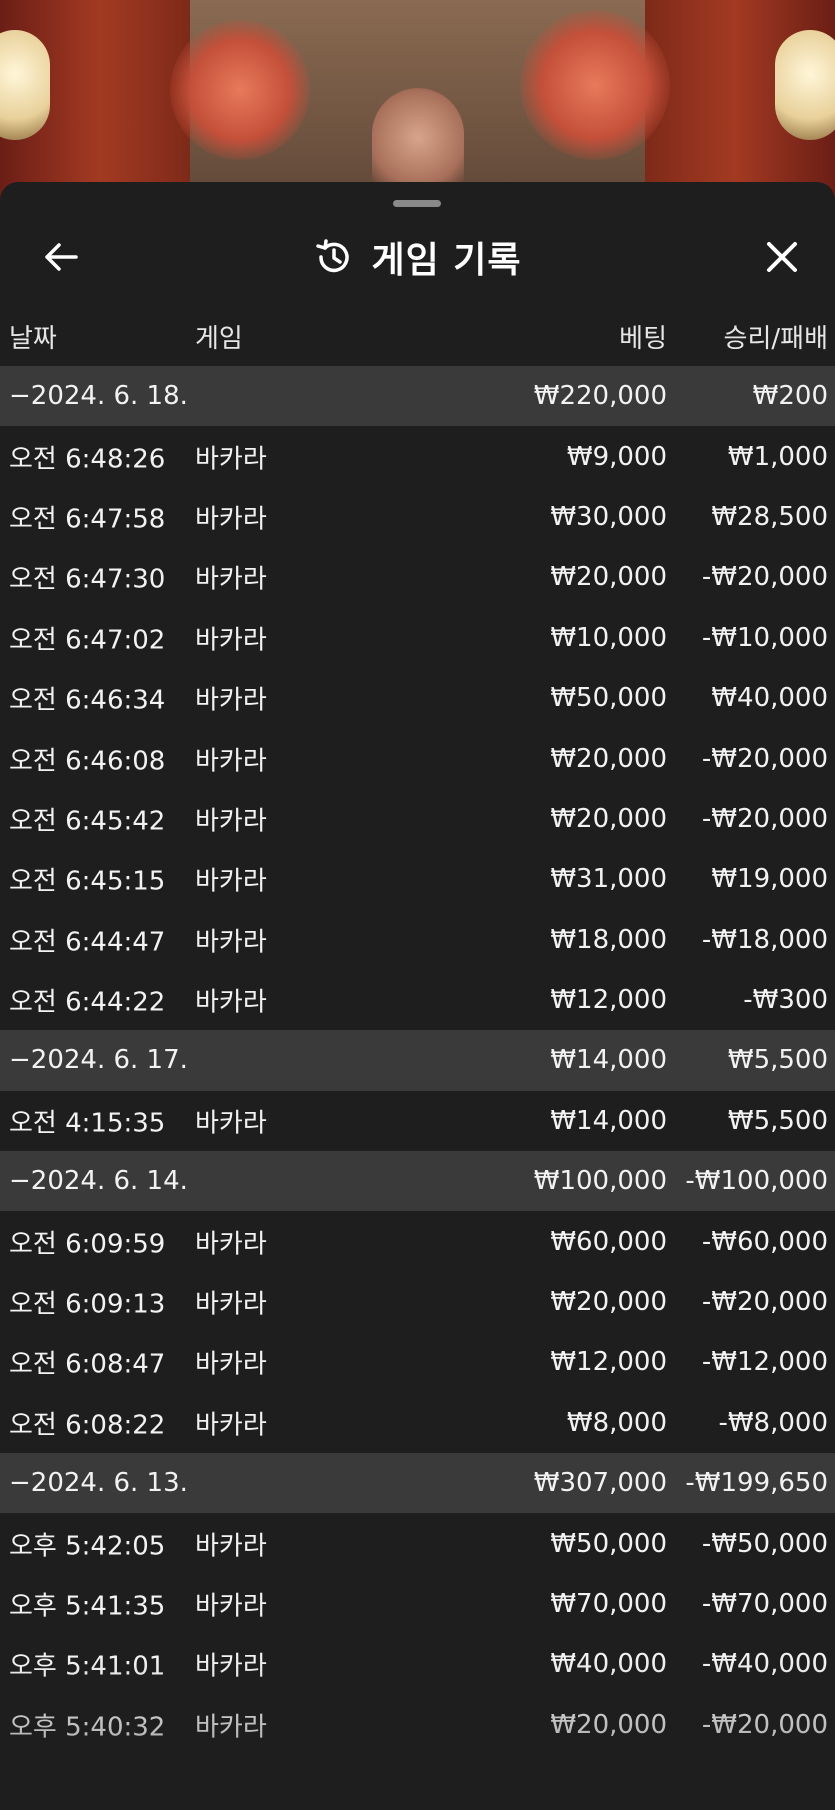 The height and width of the screenshot is (1810, 835). Describe the element at coordinates (87, 761) in the screenshot. I see `cell-date: 오전 6:46:08` at that location.